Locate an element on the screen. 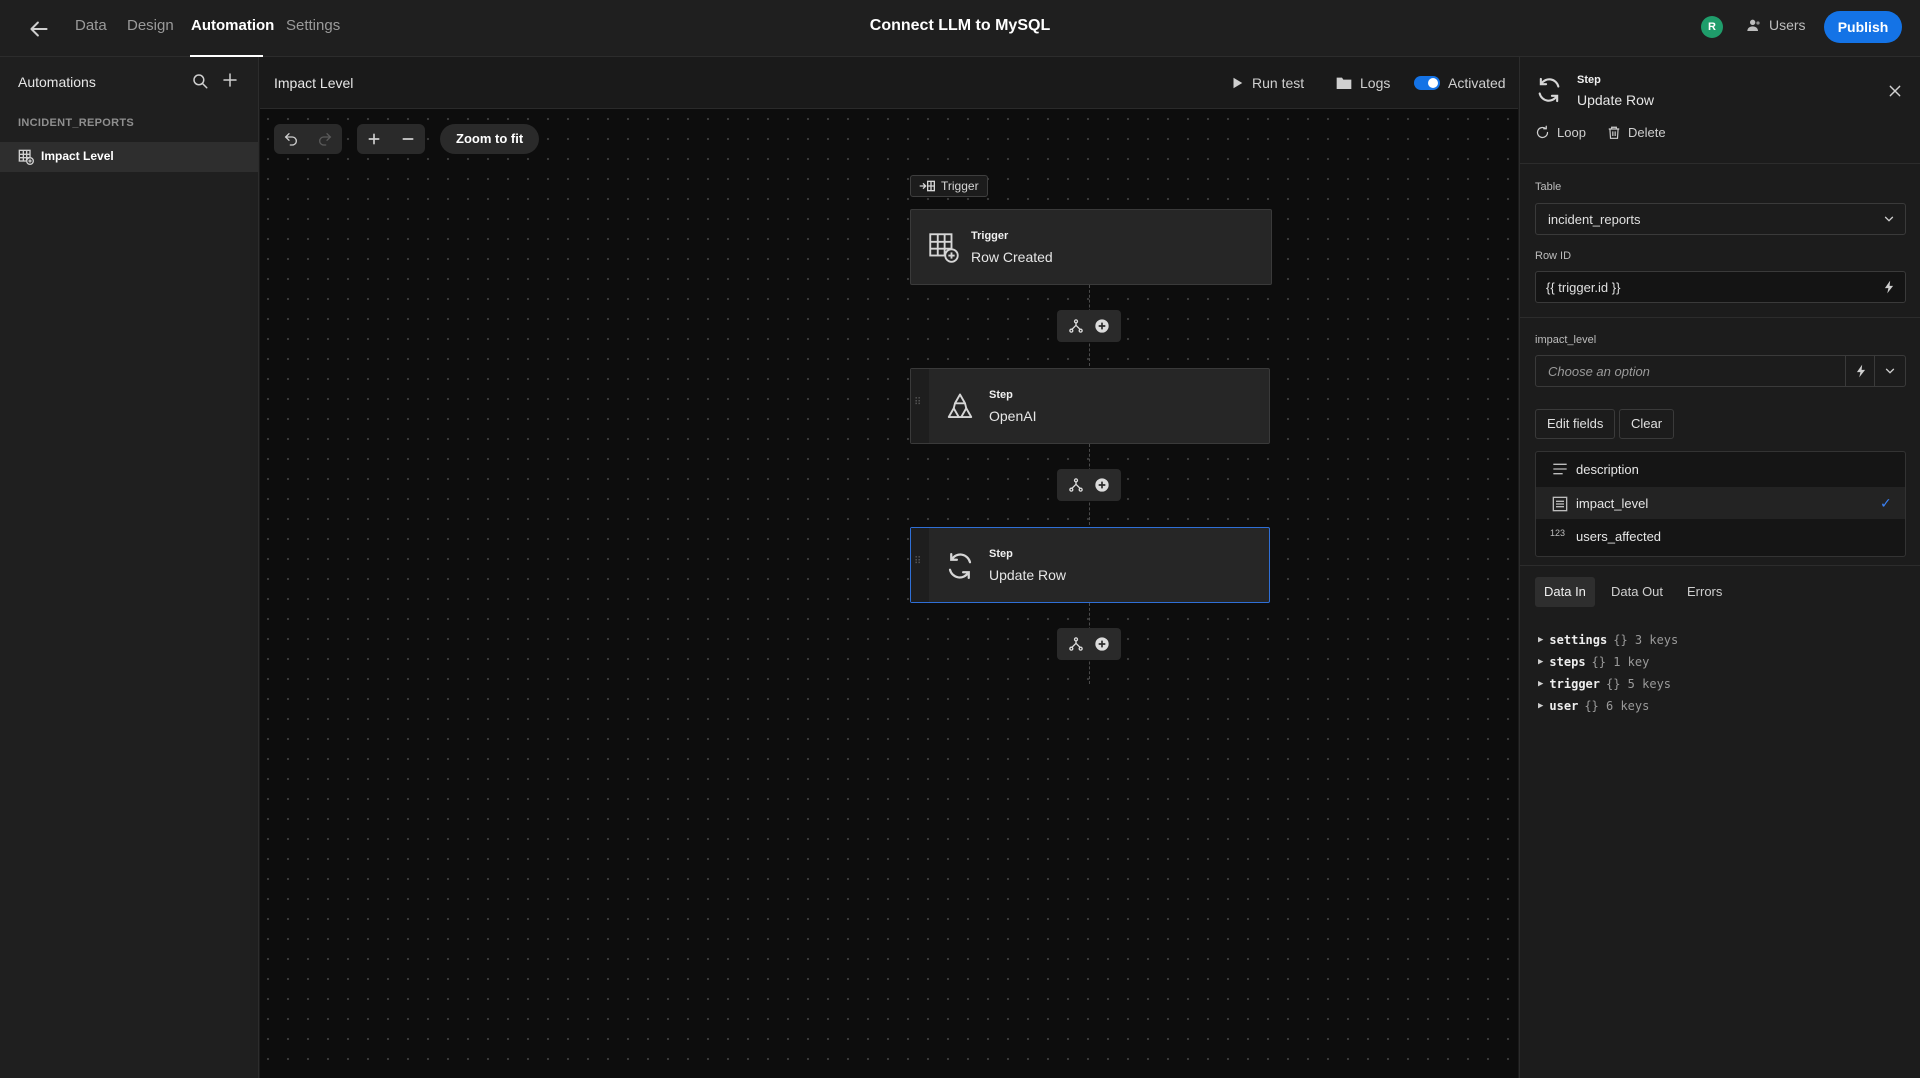  undo-icon is located at coordinates (291, 139).